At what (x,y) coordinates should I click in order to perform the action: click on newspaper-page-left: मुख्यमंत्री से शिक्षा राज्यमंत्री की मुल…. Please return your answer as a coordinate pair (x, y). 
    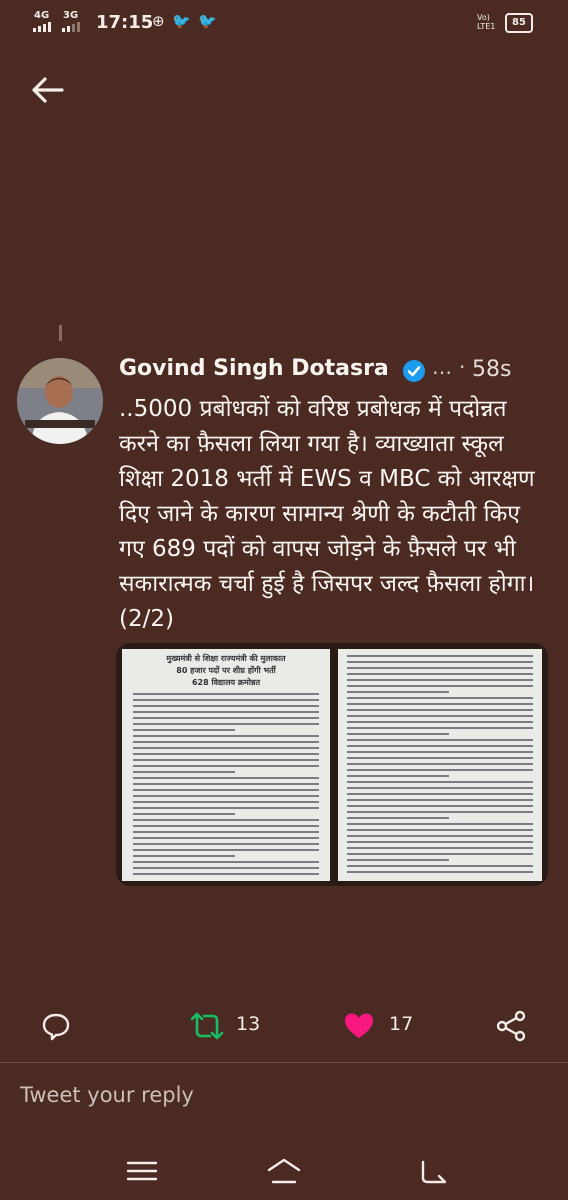
    Looking at the image, I should click on (226, 765).